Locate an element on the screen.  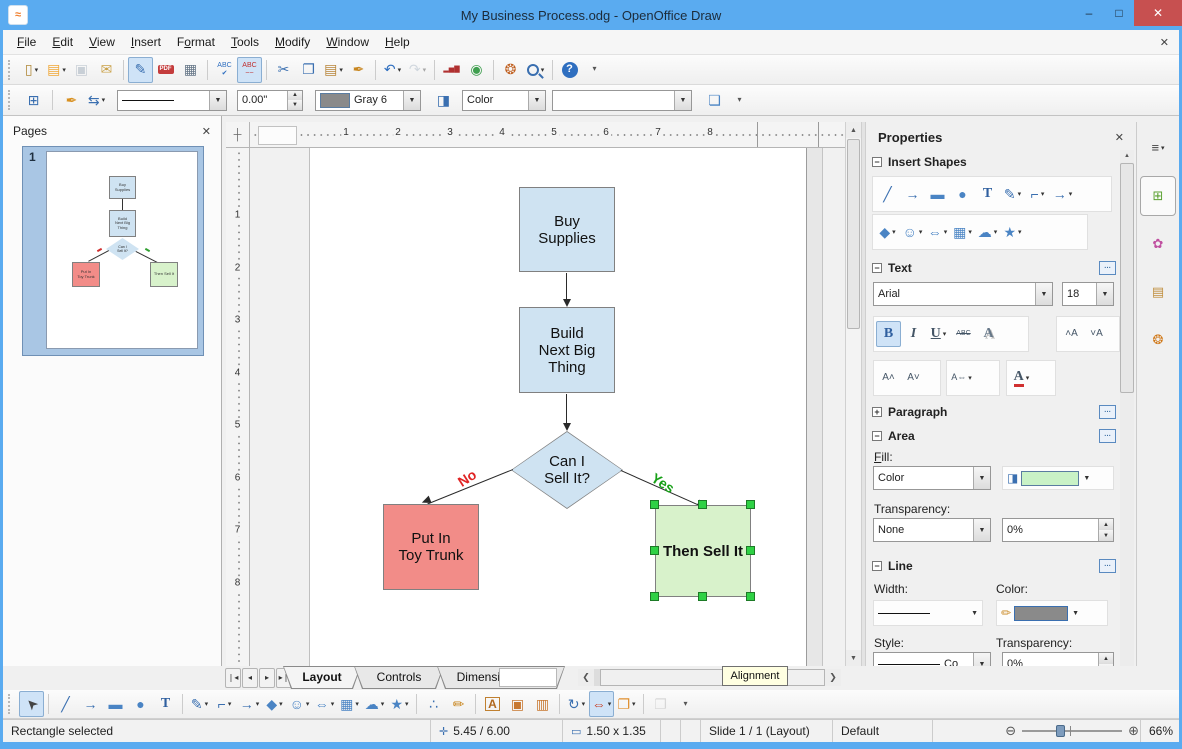
section-insert-shapes: − Insert Shapes is located at coordinates (994, 162).